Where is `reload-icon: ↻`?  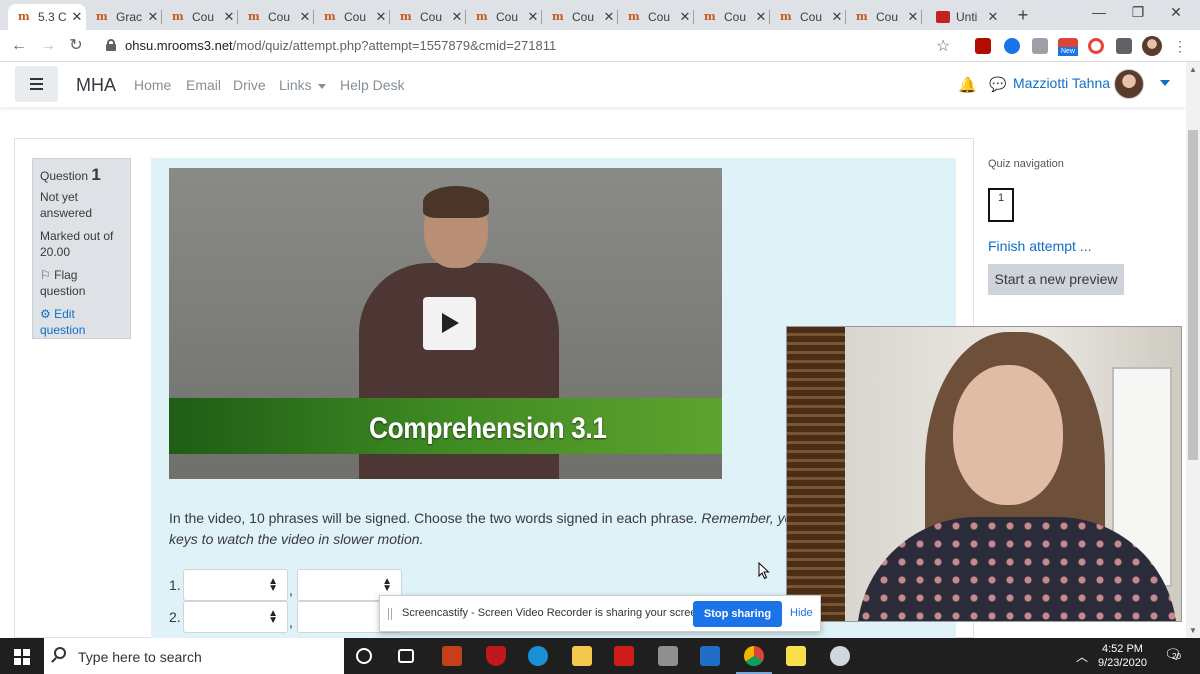 reload-icon: ↻ is located at coordinates (76, 46).